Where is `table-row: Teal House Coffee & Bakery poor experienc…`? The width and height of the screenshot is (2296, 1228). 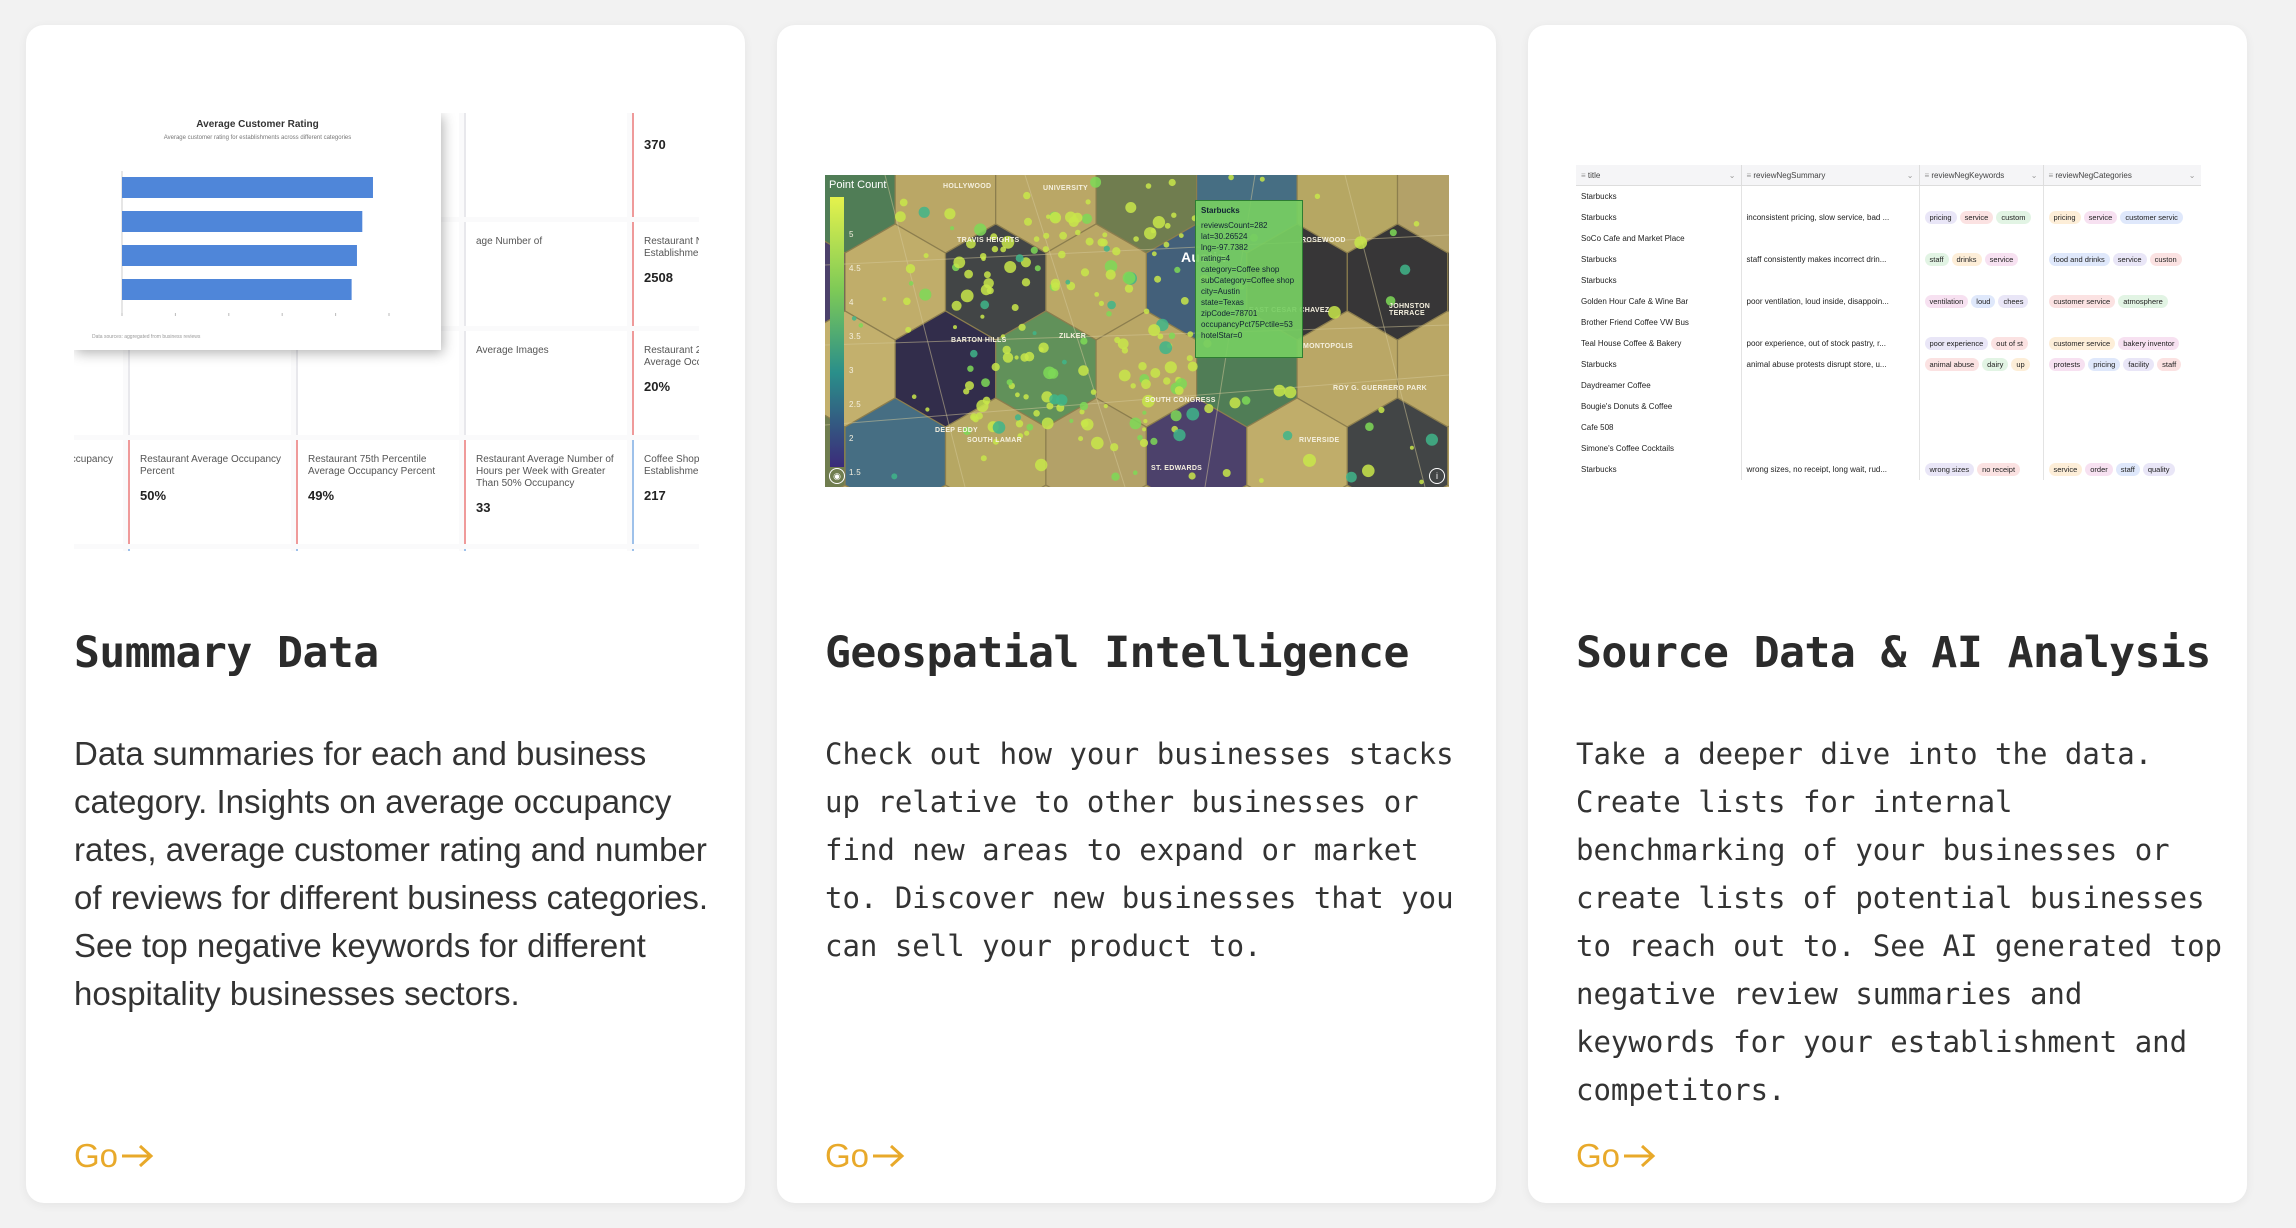 table-row: Teal House Coffee & Bakery poor experienc… is located at coordinates (1888, 343).